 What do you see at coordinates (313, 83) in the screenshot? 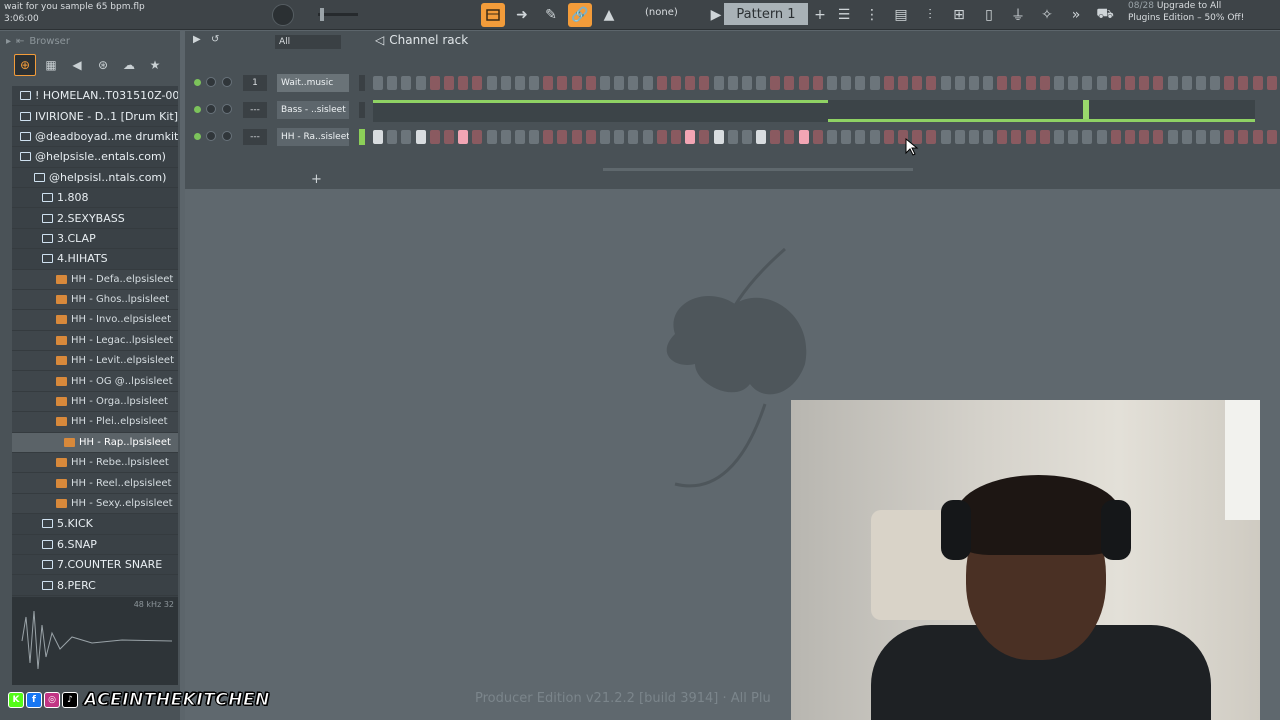
I see `channel-name-button: Wait..music` at bounding box center [313, 83].